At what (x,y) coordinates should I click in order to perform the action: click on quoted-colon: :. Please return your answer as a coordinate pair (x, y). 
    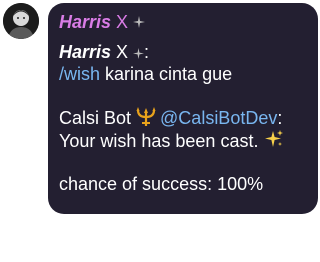
    Looking at the image, I should click on (147, 52).